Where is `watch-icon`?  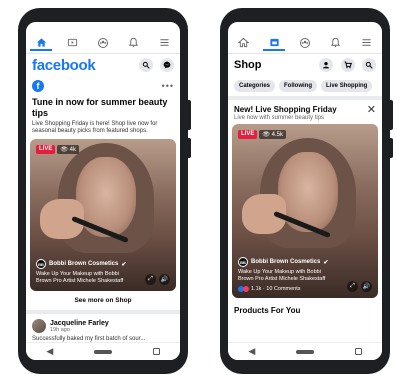 watch-icon is located at coordinates (72, 43).